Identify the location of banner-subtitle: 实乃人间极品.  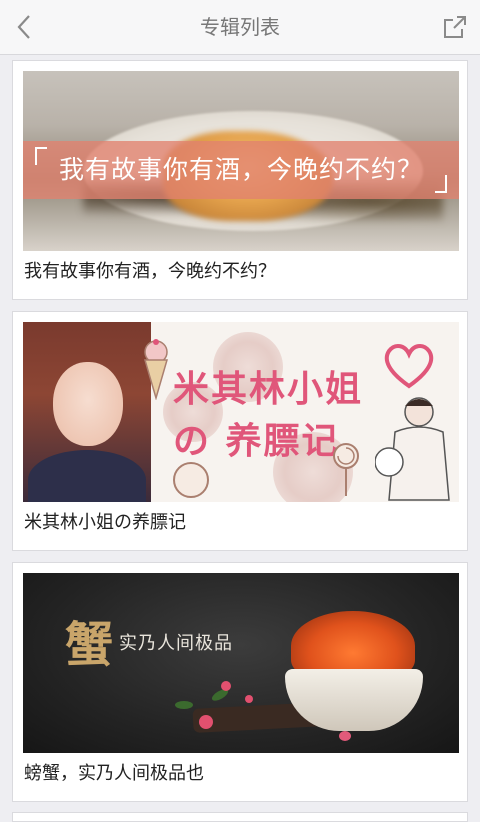
(176, 643).